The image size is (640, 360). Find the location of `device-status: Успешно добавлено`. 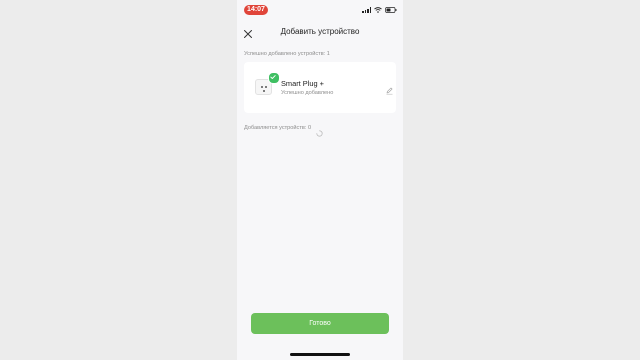

device-status: Успешно добавлено is located at coordinates (307, 93).